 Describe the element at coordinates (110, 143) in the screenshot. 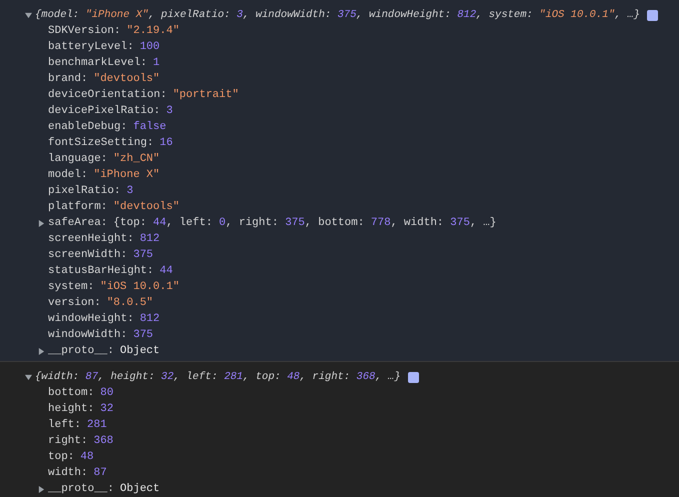

I see `property-row-text: fontSizeSetting: 16` at that location.